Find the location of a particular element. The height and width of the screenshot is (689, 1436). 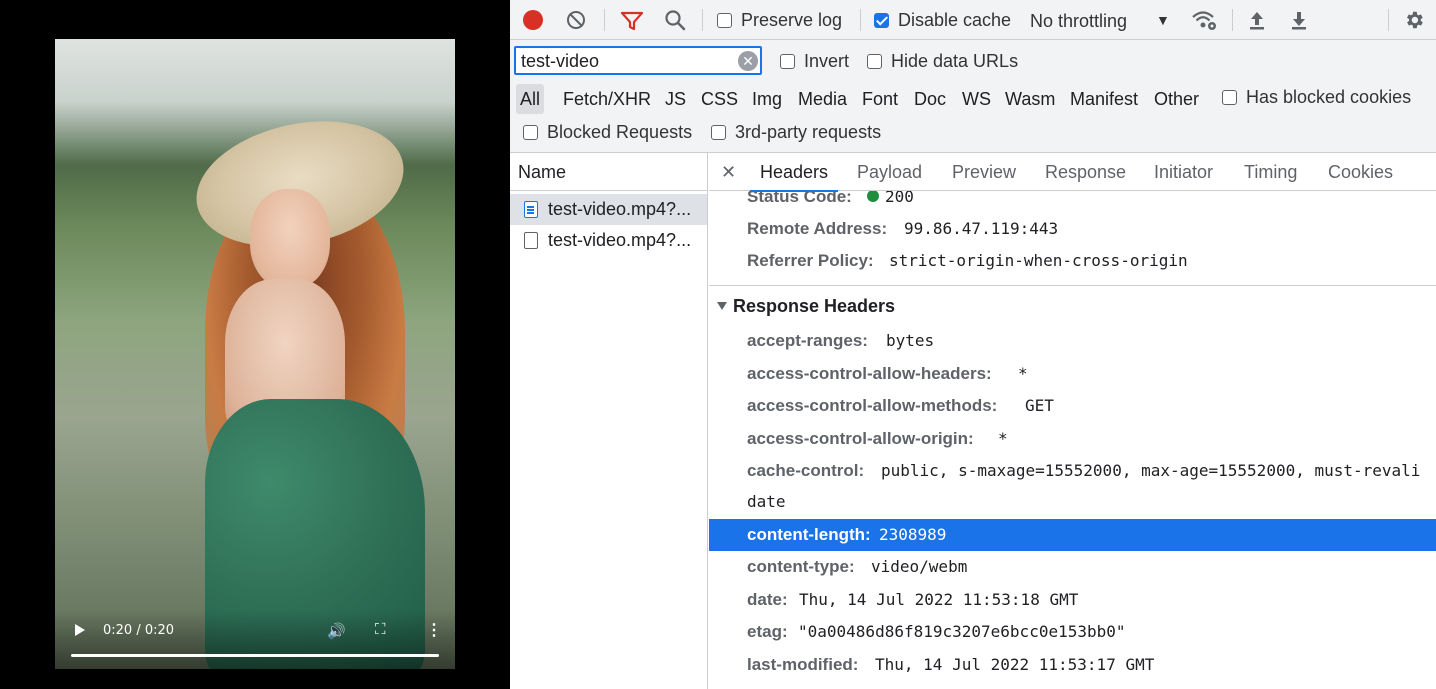

preserve-log-check is located at coordinates (724, 20).